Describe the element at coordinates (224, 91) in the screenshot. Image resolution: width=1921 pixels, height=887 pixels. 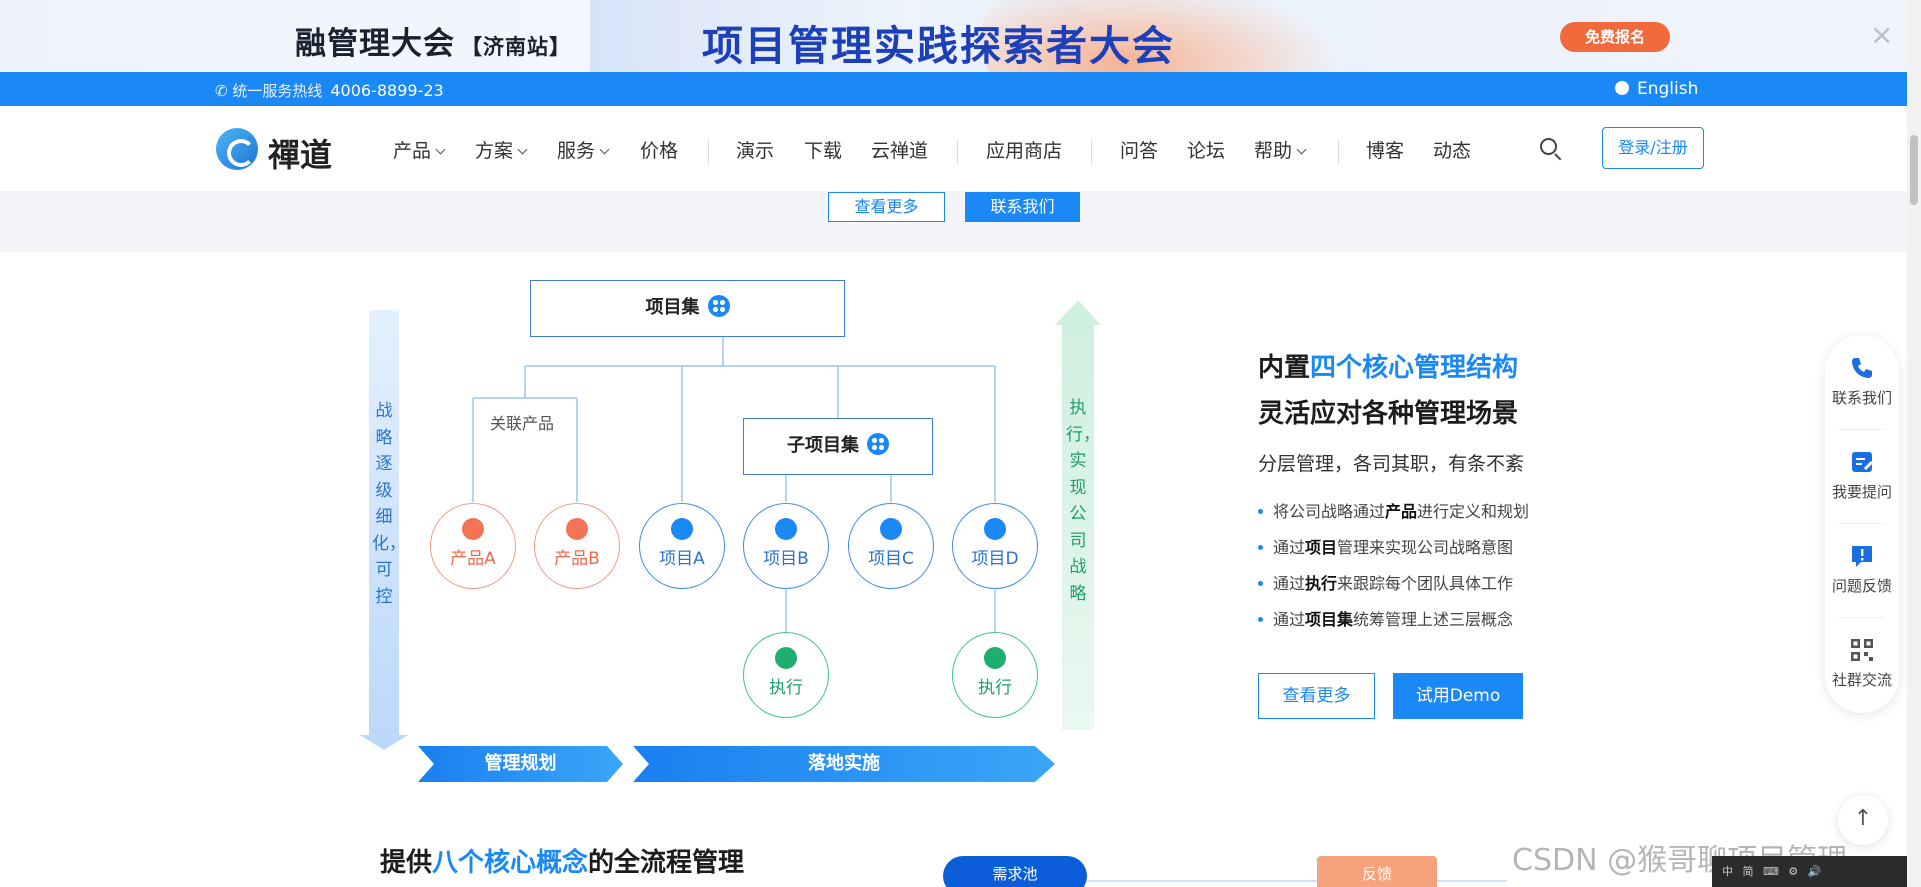
I see `phone-icon: ✆` at that location.